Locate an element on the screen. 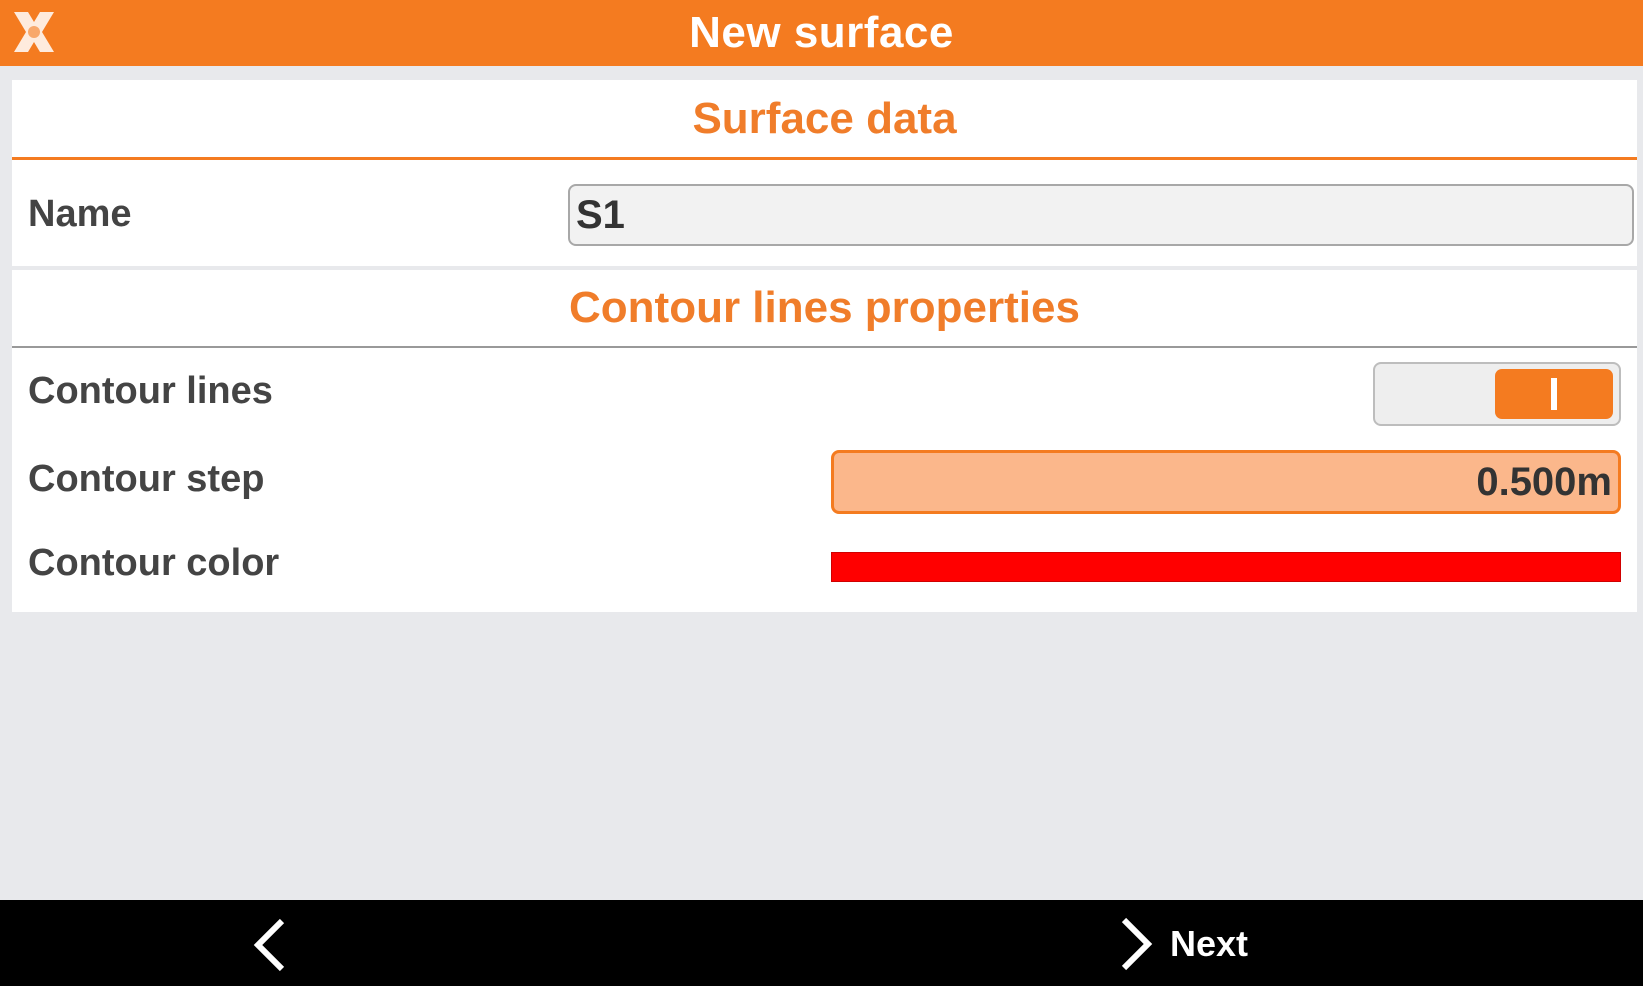  contour-color-swatch is located at coordinates (1226, 567).